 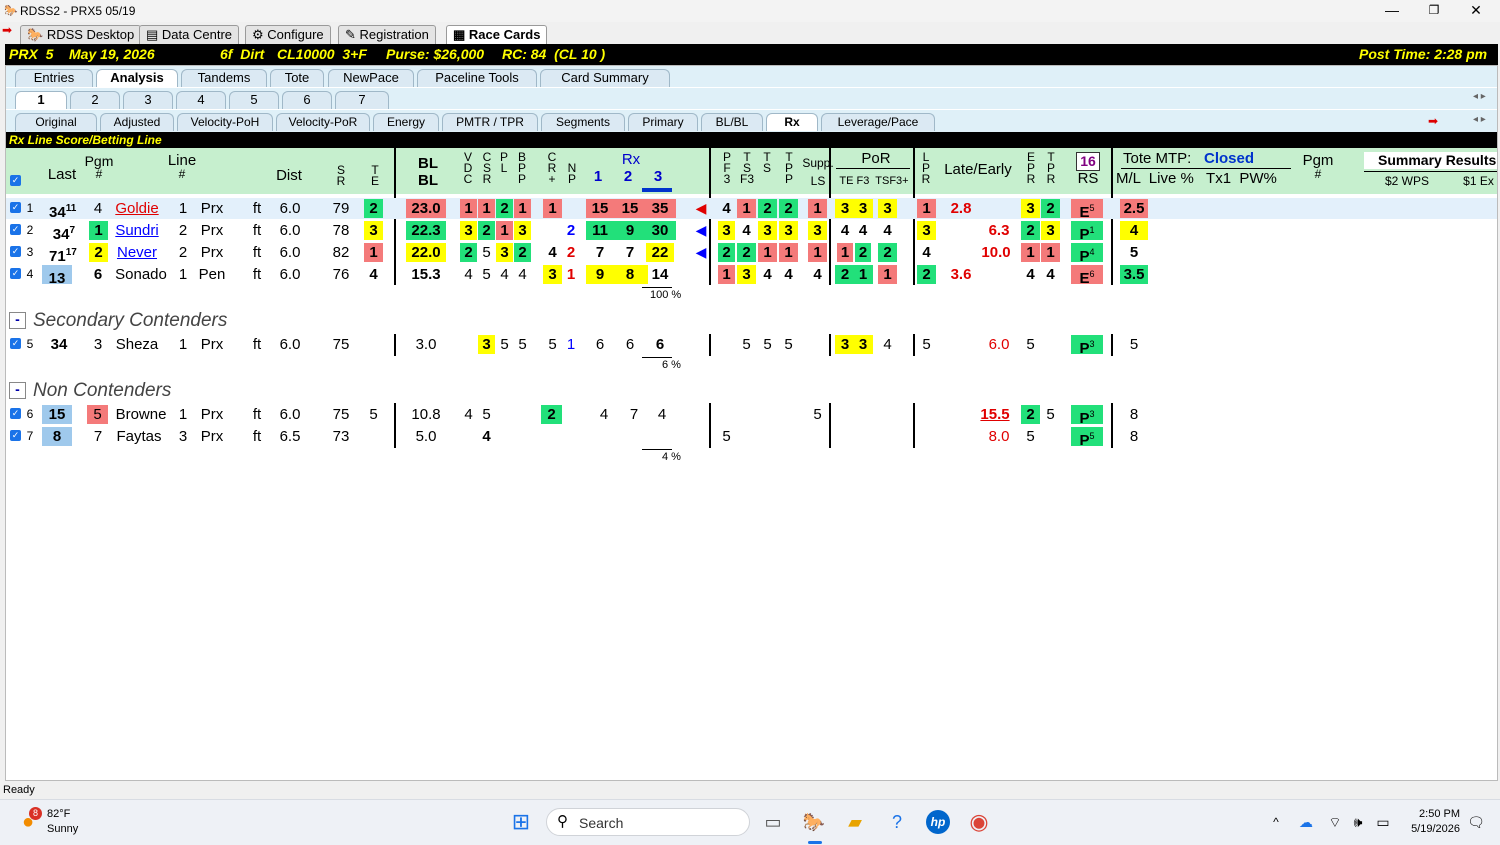 What do you see at coordinates (201, 100) in the screenshot?
I see `tab-race-4: 4` at bounding box center [201, 100].